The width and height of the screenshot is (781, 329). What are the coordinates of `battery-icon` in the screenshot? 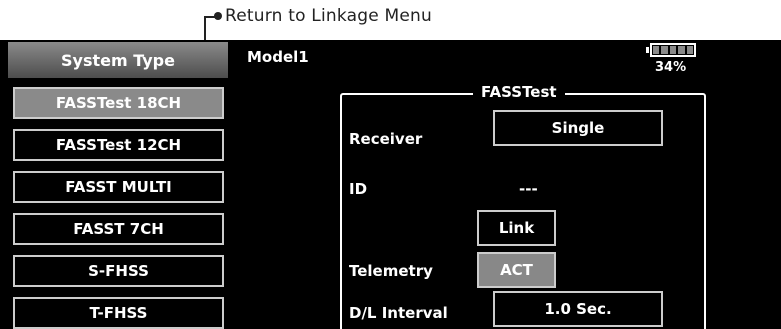 It's located at (673, 50).